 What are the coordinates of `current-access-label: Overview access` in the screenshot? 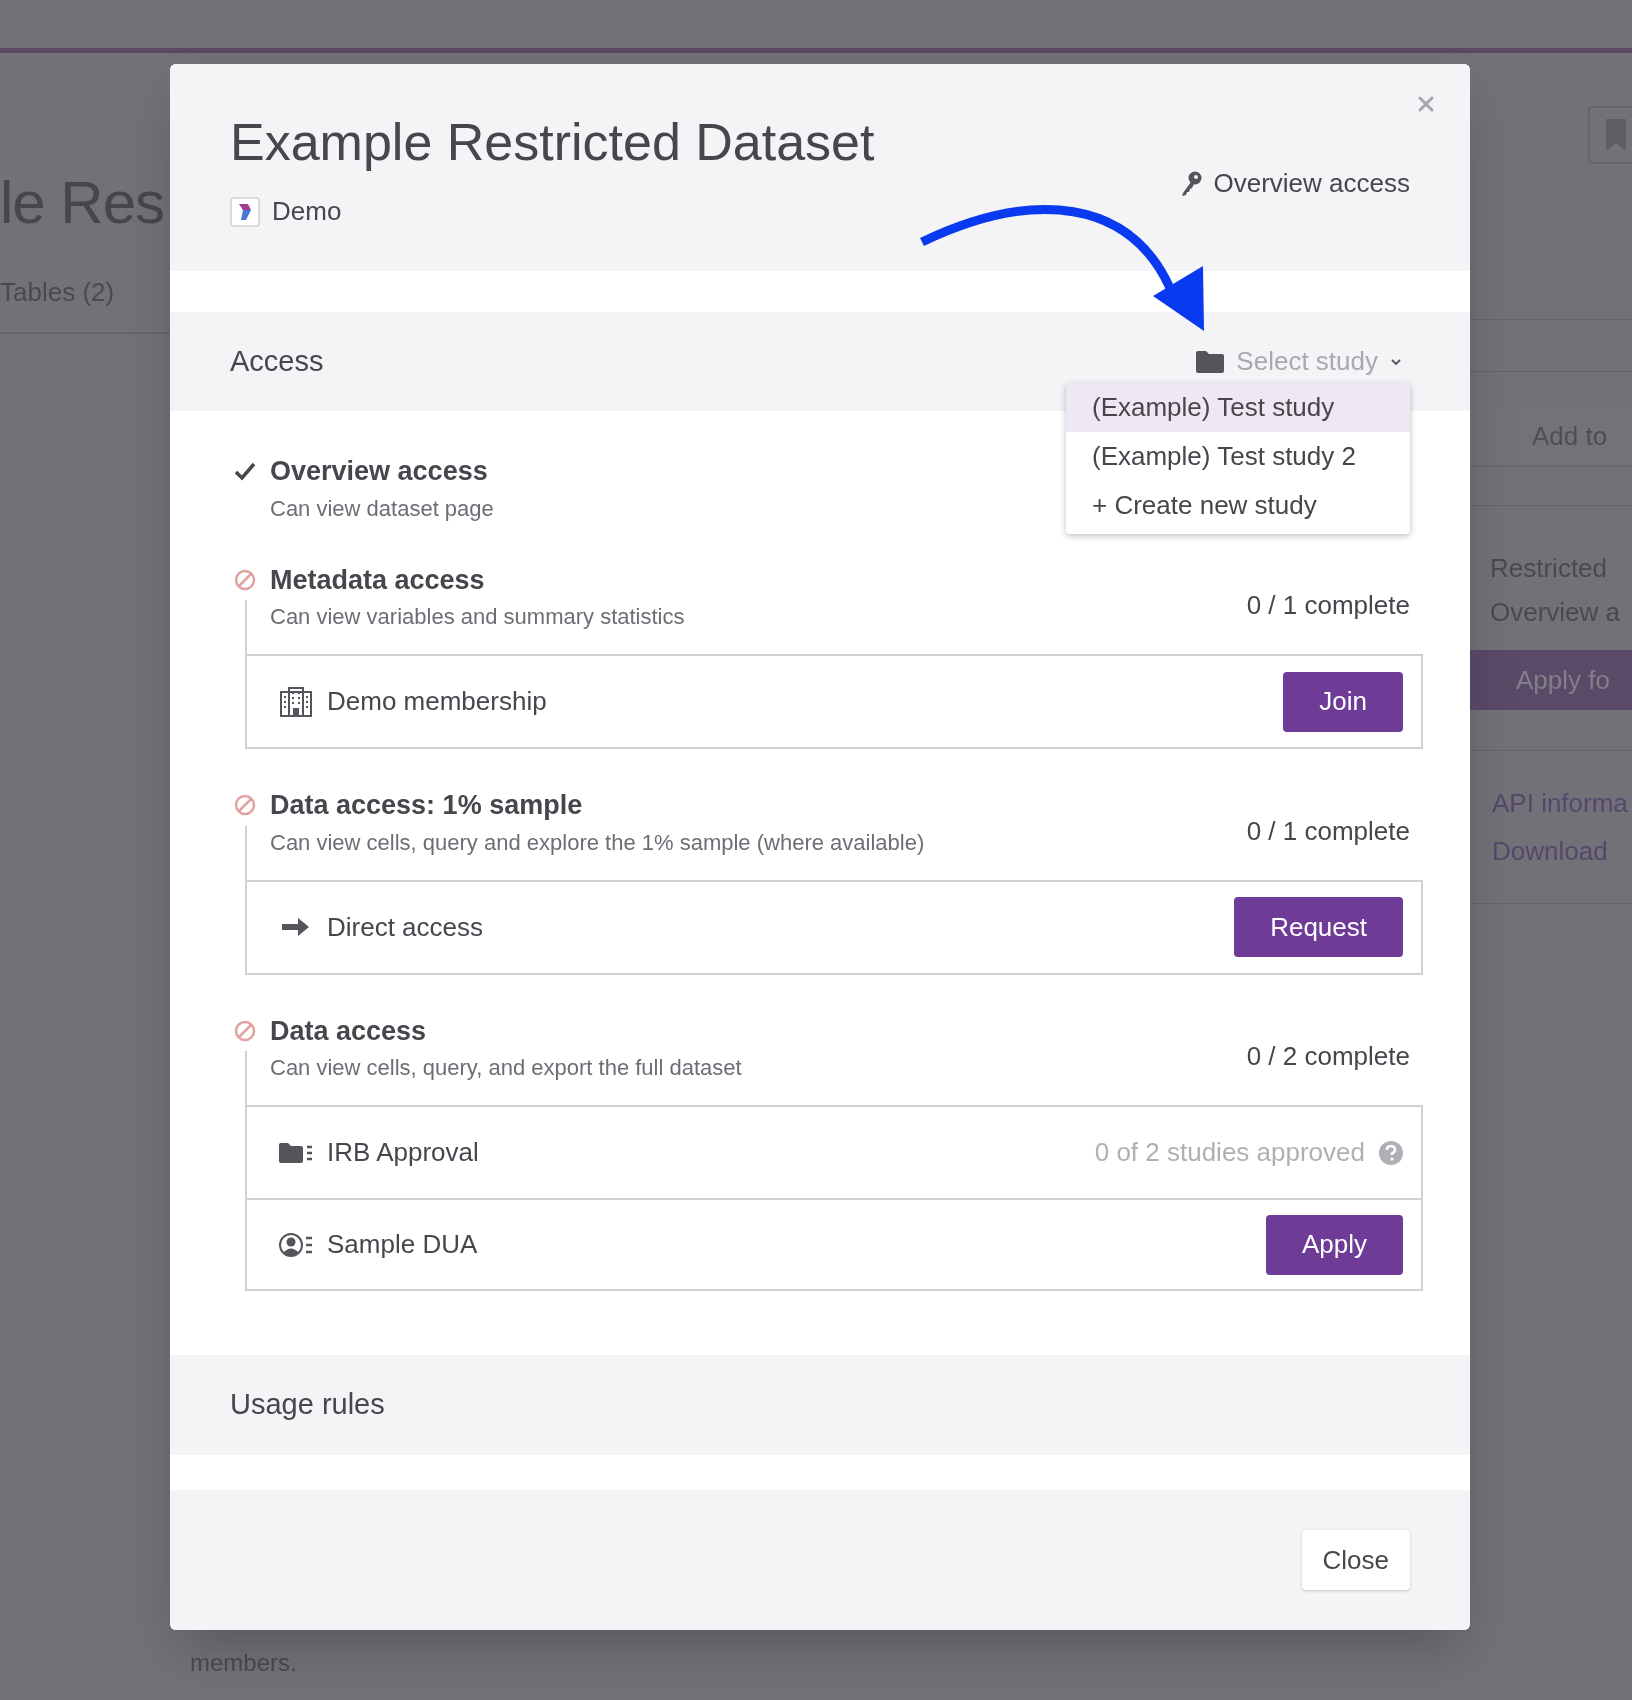 It's located at (1311, 183).